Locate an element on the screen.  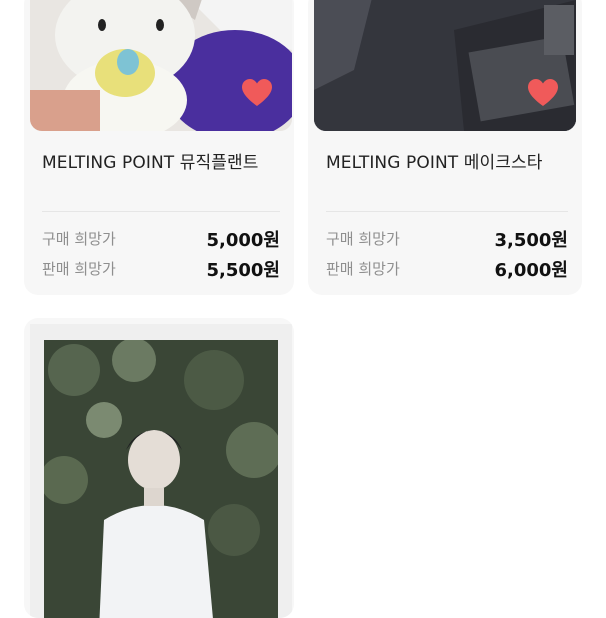
buy-price-value: 3,500원 is located at coordinates (531, 240).